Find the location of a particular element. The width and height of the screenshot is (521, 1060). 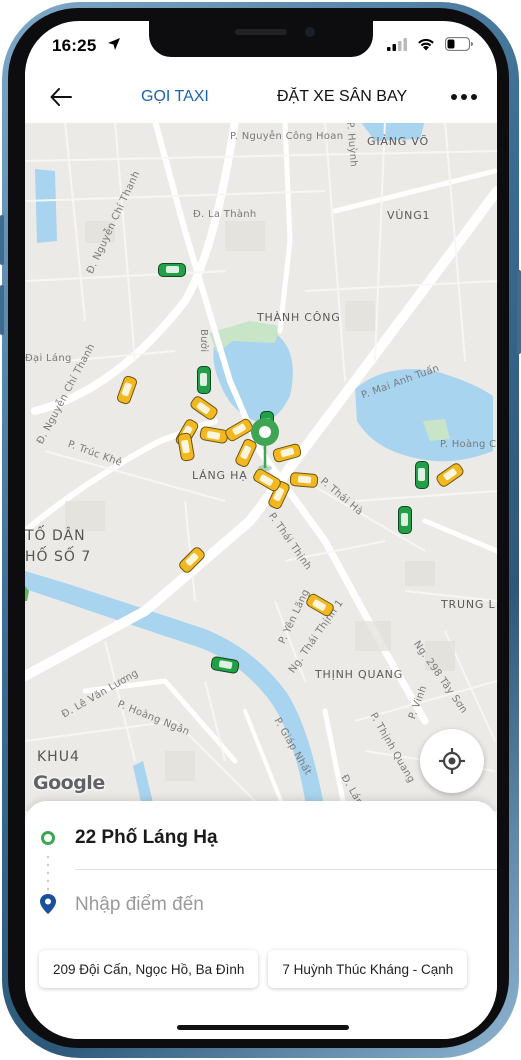

pickup-dot-icon is located at coordinates (48, 838).